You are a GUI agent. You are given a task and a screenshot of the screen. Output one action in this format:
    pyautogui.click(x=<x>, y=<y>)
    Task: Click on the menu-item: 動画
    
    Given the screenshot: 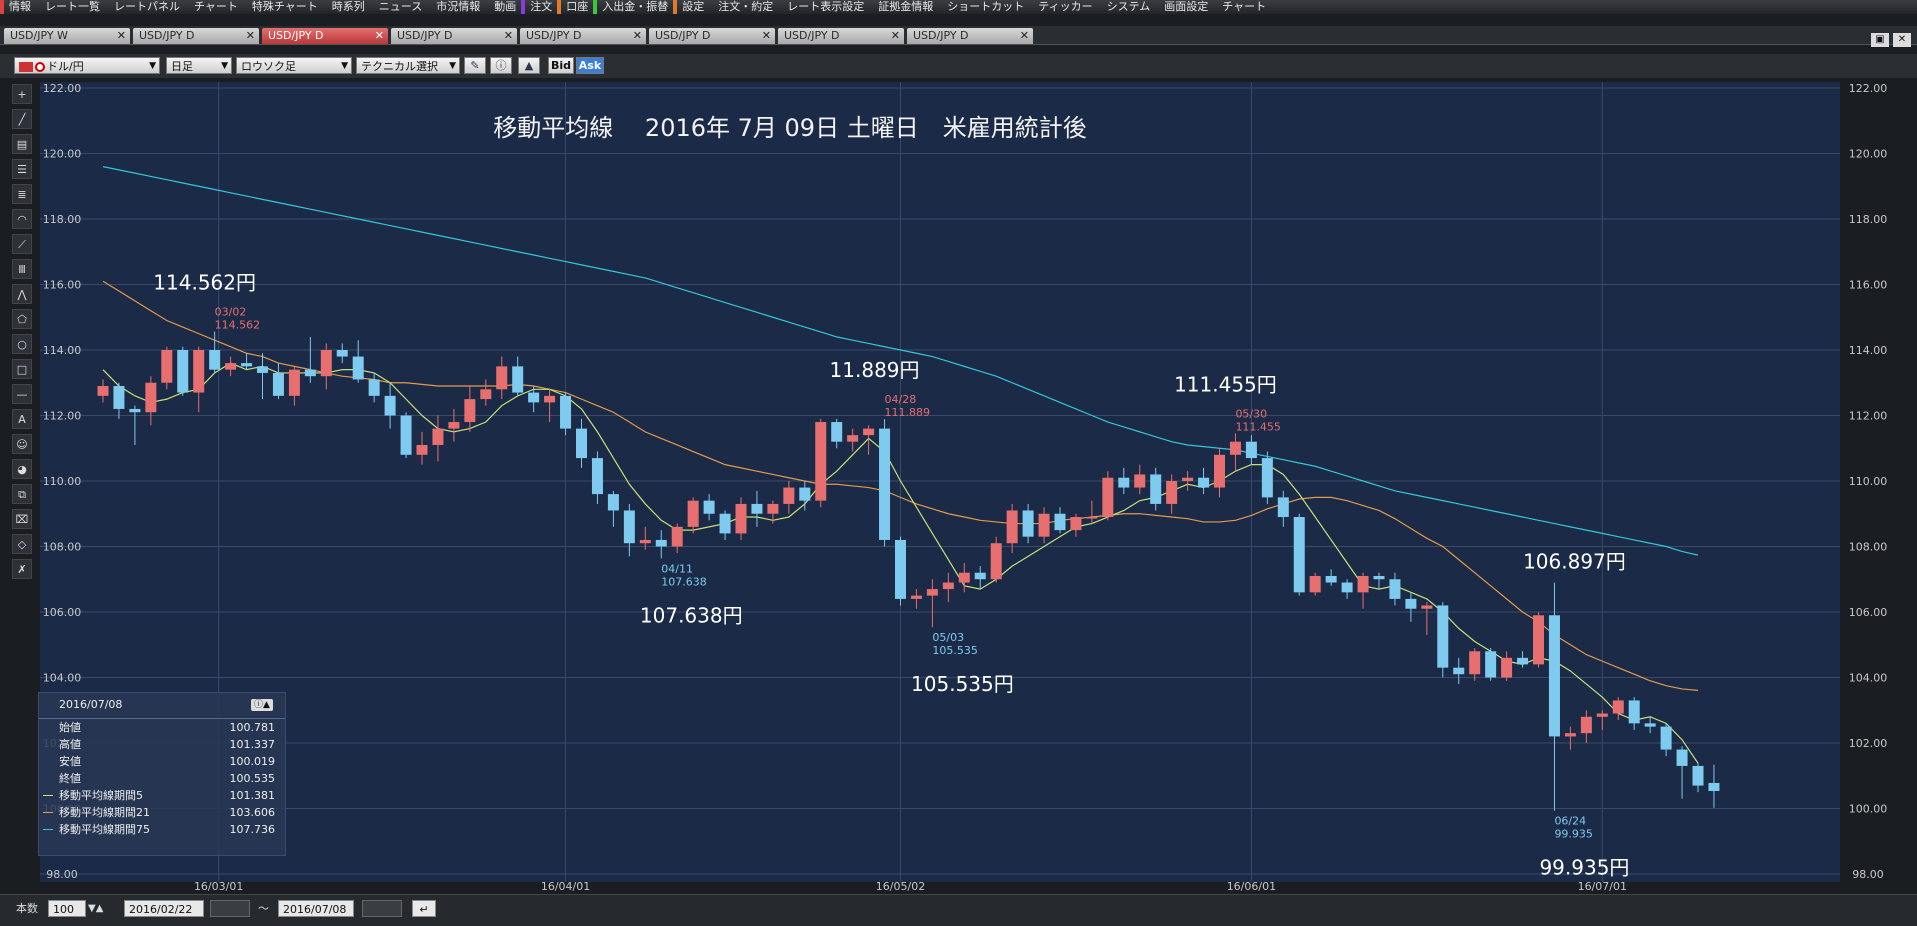 What is the action you would take?
    pyautogui.click(x=503, y=7)
    